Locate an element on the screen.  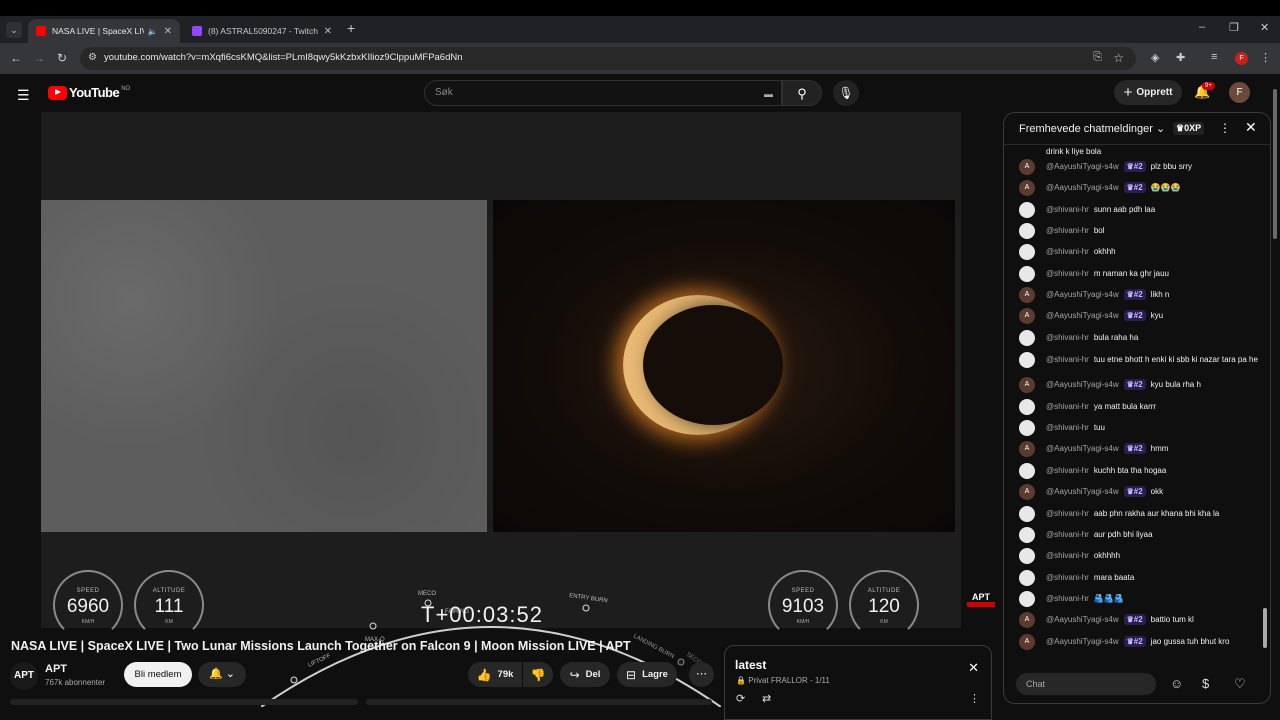
search-button: ⚲ is located at coordinates (802, 93).